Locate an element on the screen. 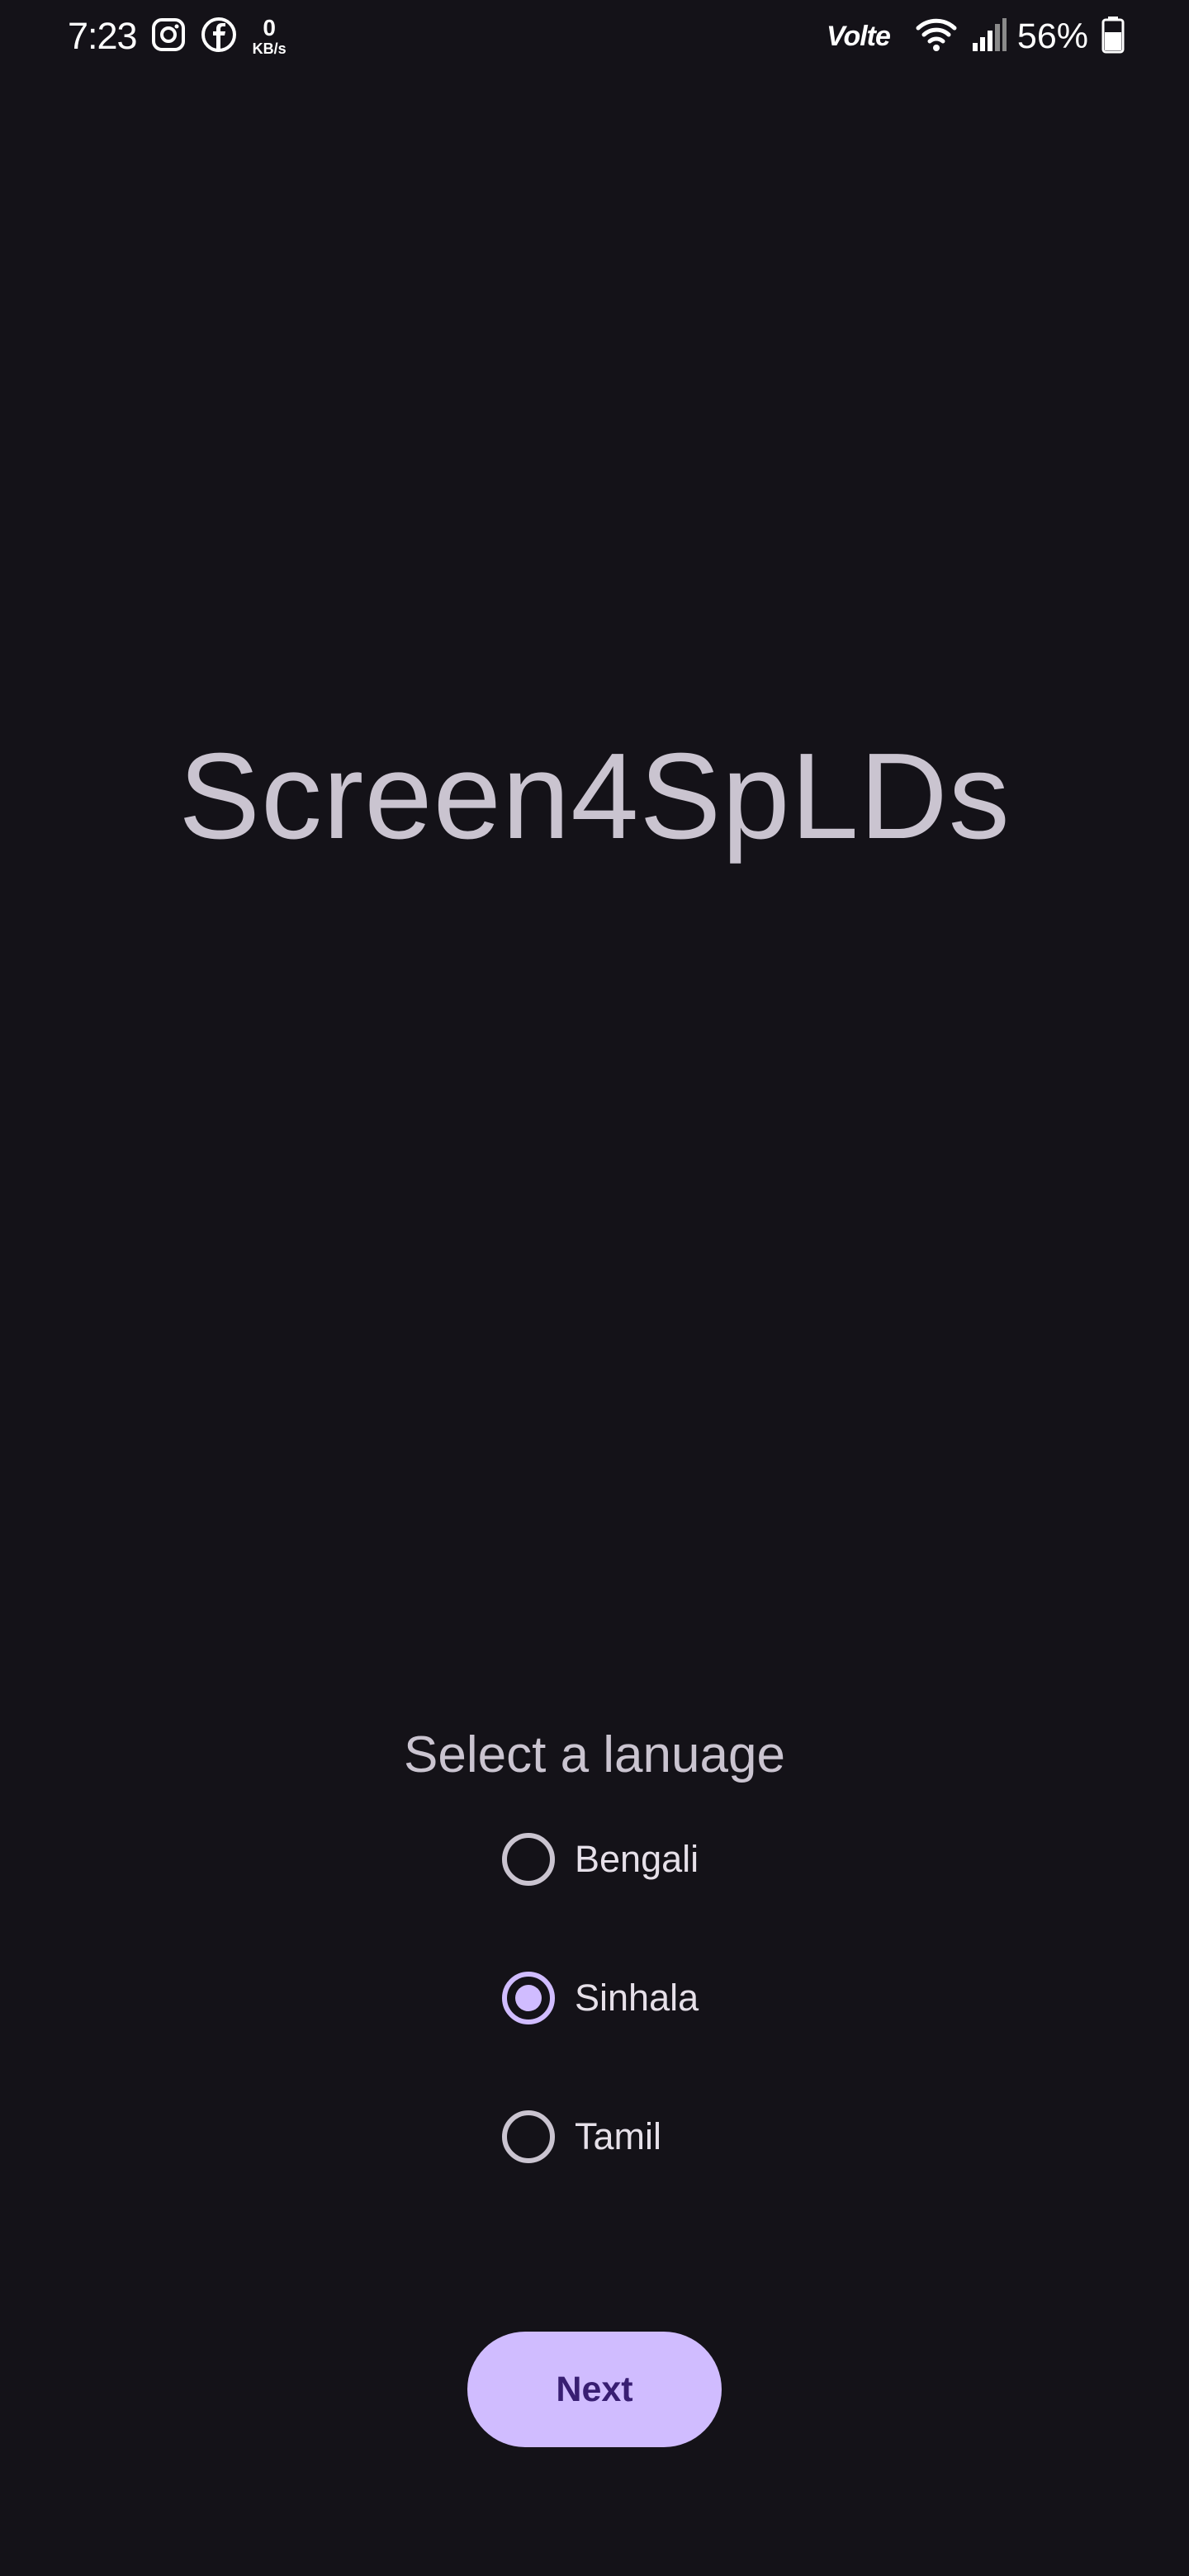  facebook-icon is located at coordinates (219, 37).